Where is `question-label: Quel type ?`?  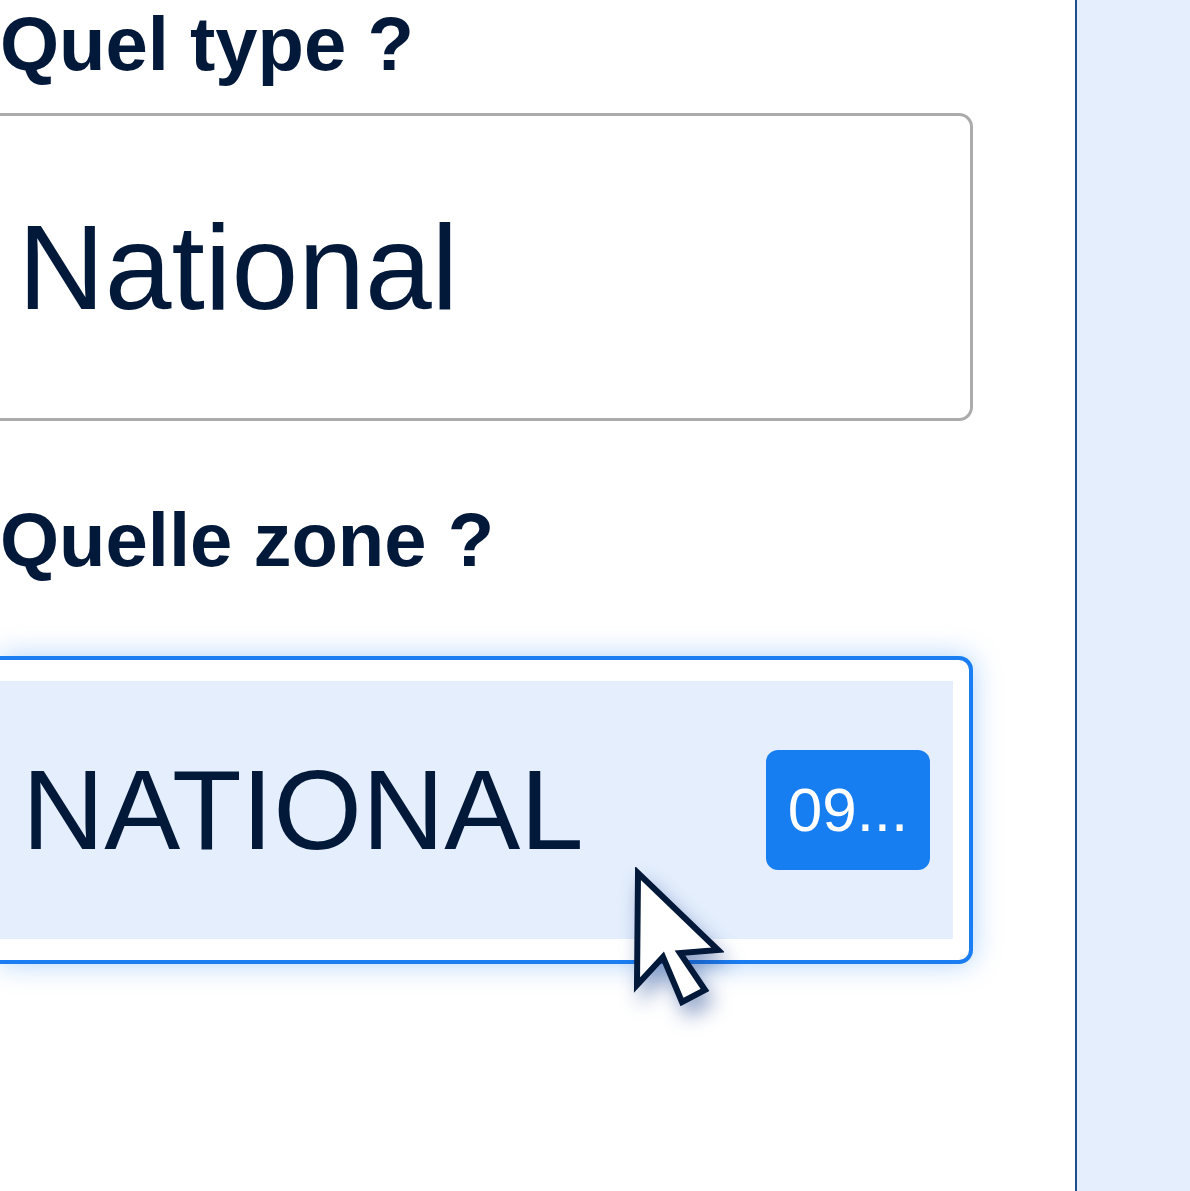 question-label: Quel type ? is located at coordinates (207, 44).